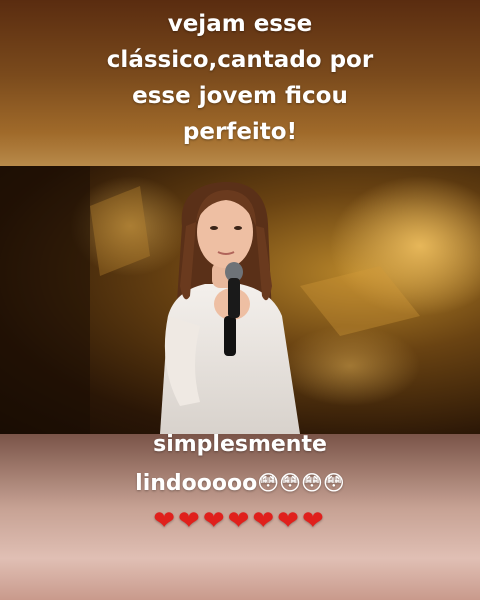 The height and width of the screenshot is (600, 480). What do you see at coordinates (240, 96) in the screenshot?
I see `top-caption-line-3: esse jovem ficou` at bounding box center [240, 96].